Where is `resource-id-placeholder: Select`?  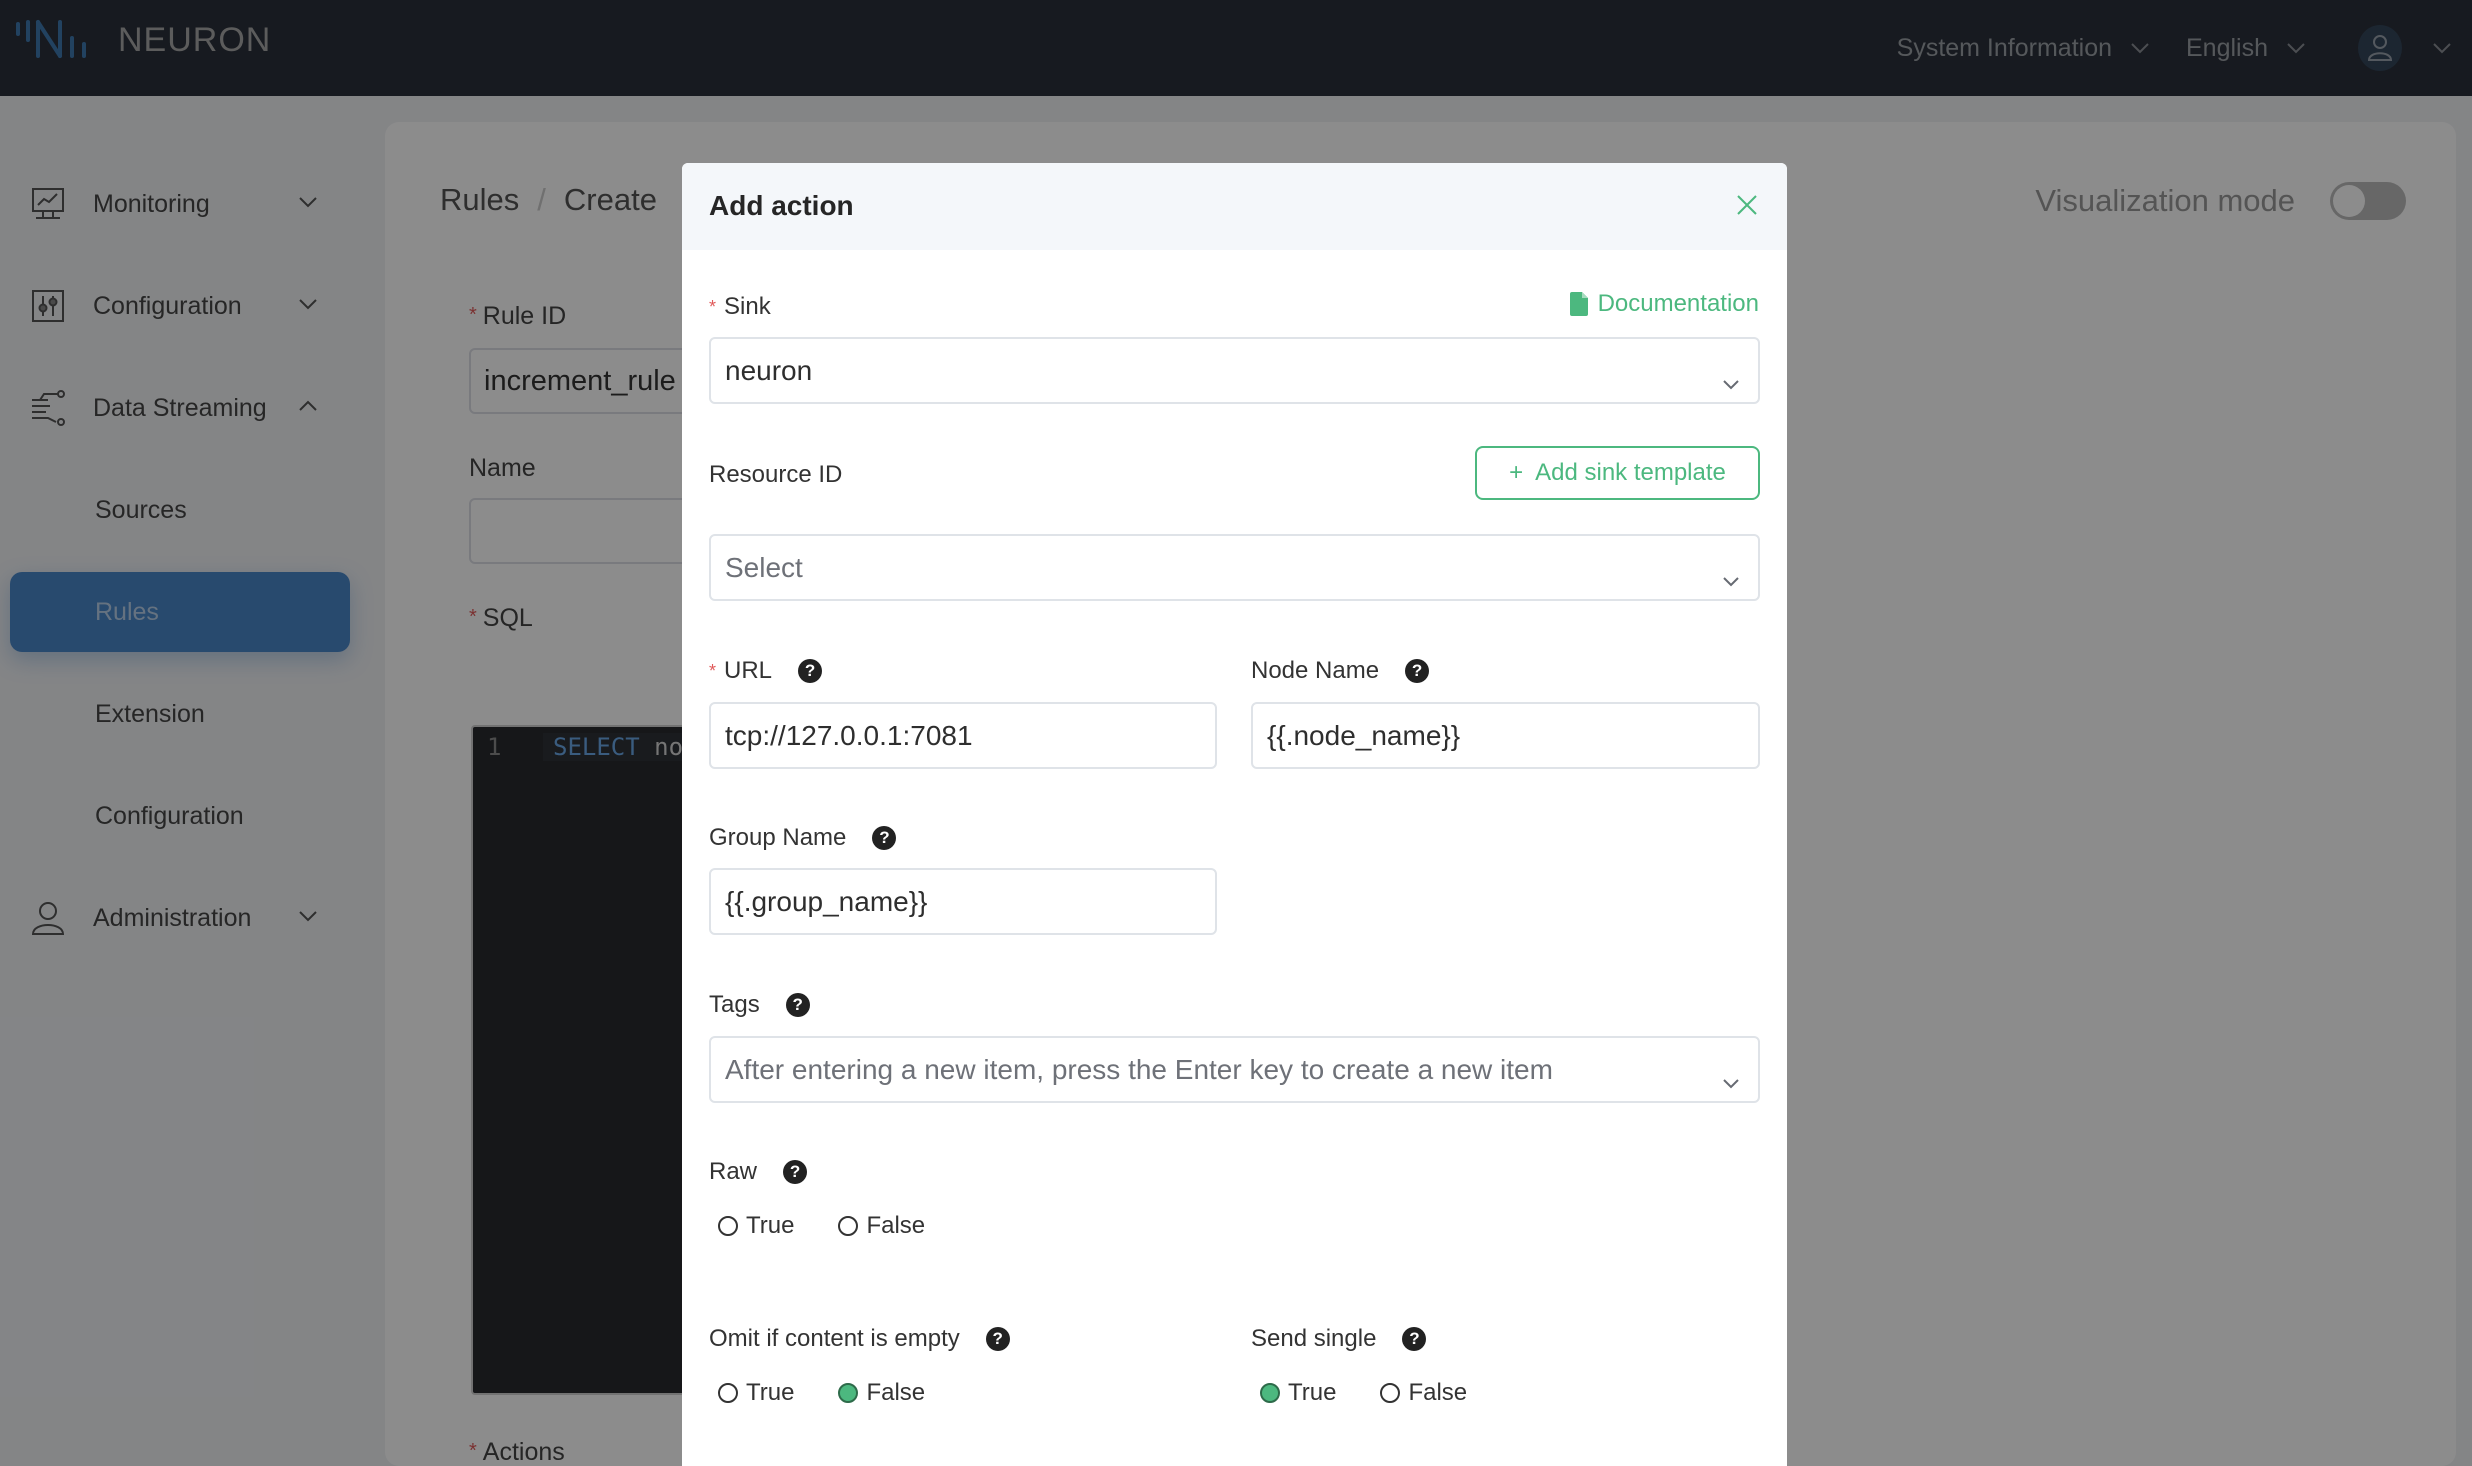 resource-id-placeholder: Select is located at coordinates (764, 567).